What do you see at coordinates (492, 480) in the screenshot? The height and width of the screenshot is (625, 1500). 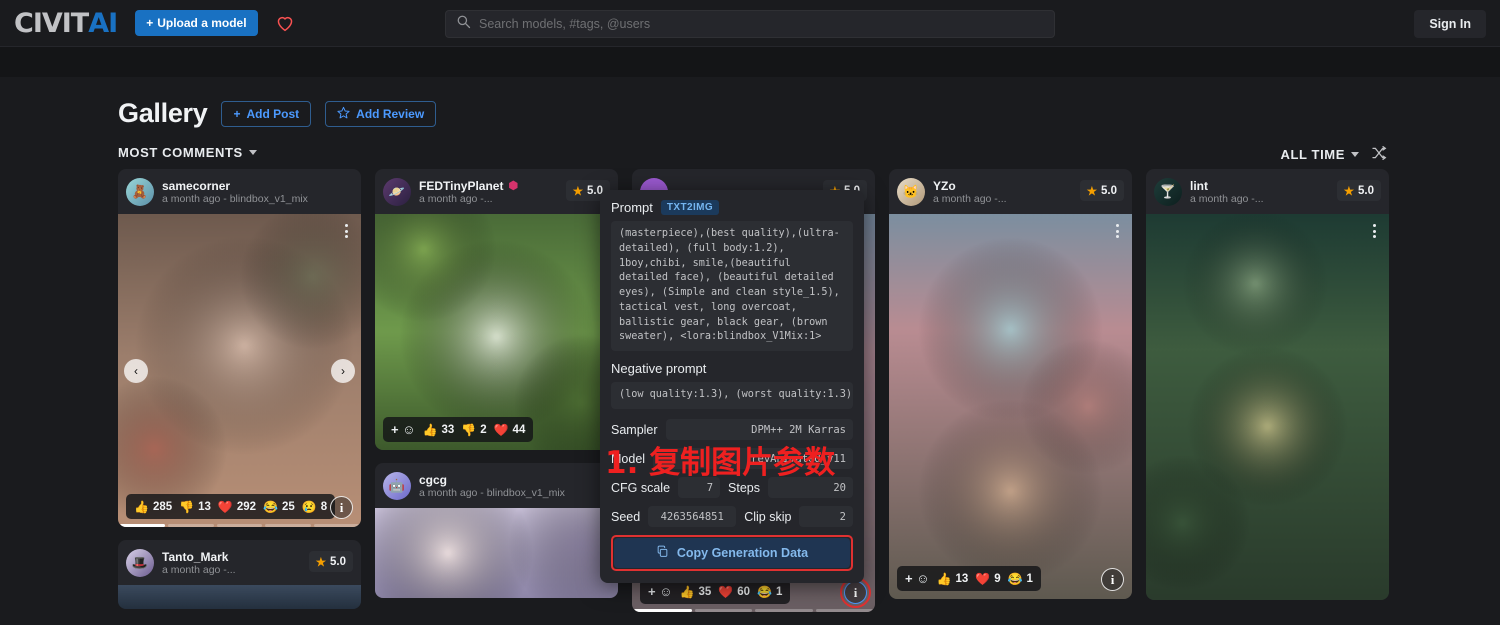 I see `card-username: cgcg` at bounding box center [492, 480].